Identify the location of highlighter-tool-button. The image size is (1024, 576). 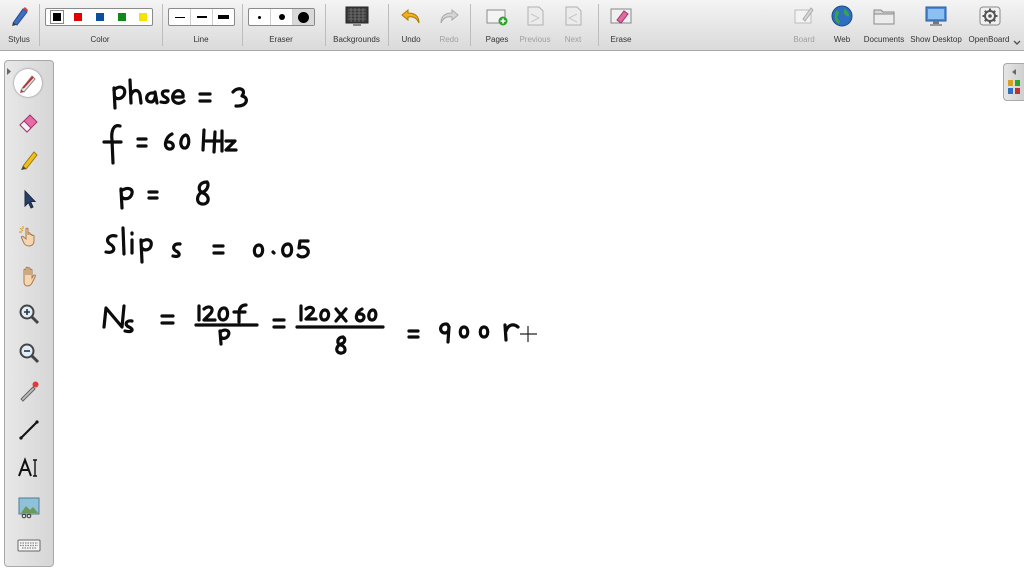
(29, 160).